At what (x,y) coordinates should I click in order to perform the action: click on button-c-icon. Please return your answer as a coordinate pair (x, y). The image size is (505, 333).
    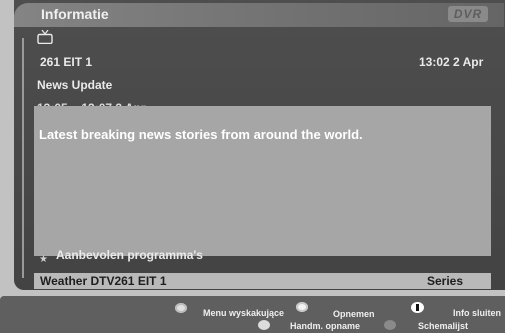
    Looking at the image, I should click on (264, 325).